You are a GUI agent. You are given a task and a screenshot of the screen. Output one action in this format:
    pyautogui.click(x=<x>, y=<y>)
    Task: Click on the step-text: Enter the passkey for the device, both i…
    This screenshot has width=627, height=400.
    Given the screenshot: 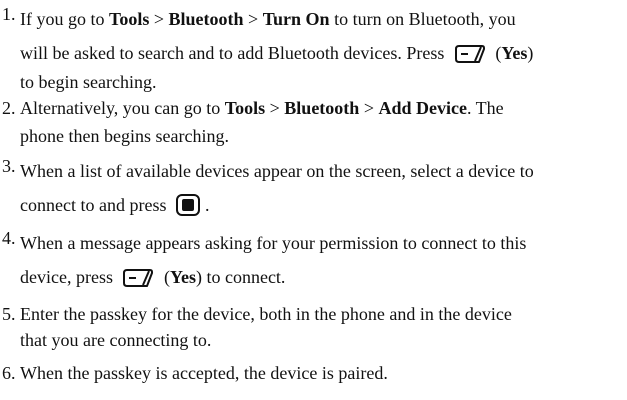 What is the action you would take?
    pyautogui.click(x=320, y=327)
    